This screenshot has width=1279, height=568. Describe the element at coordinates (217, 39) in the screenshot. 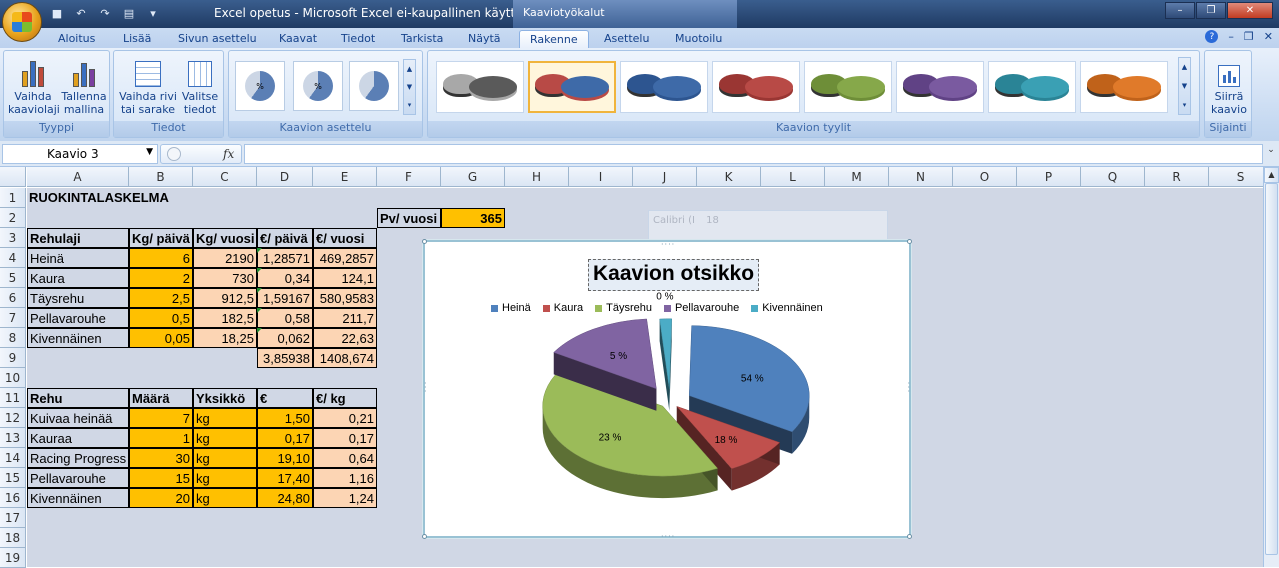

I see `tab-sivun-asettelu: Sivun asettelu` at that location.